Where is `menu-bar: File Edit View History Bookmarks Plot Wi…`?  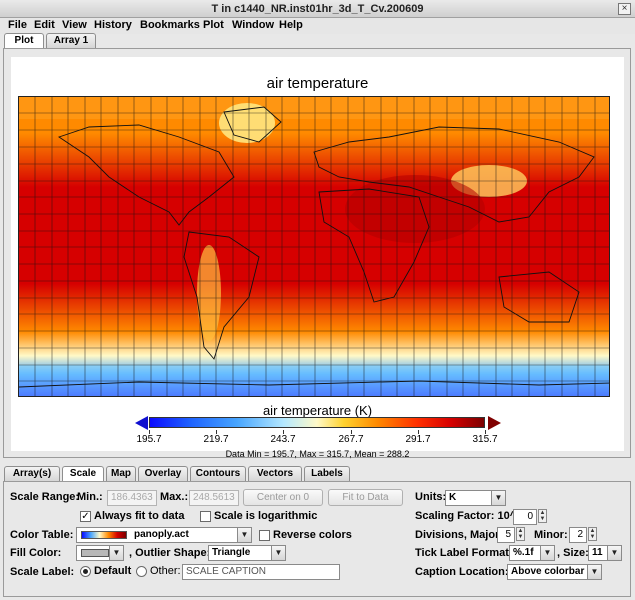 menu-bar: File Edit View History Bookmarks Plot Wi… is located at coordinates (317, 26).